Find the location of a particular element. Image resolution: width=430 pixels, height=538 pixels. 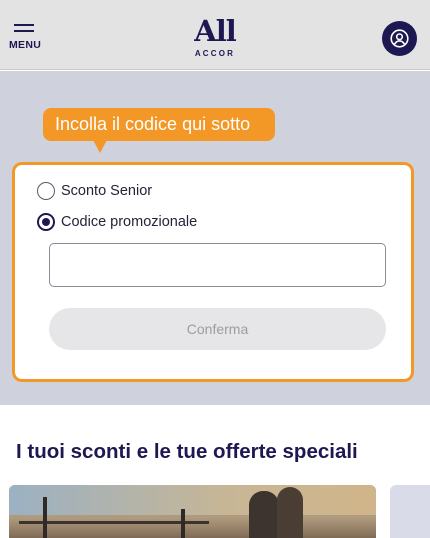

tooltip-arrow is located at coordinates (100, 146).